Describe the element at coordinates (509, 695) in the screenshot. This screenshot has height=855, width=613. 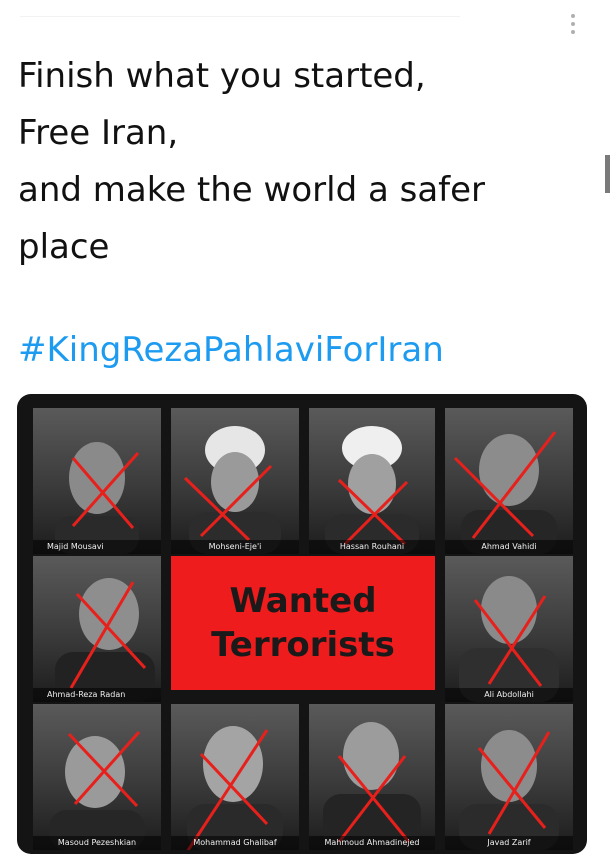
I see `person-name-label: Ali Abdollahi` at that location.